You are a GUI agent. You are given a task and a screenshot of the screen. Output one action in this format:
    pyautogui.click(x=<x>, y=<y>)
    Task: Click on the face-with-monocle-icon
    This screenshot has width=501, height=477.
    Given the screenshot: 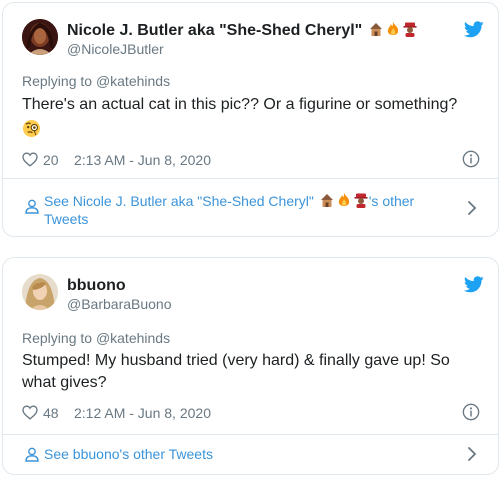 What is the action you would take?
    pyautogui.click(x=31, y=128)
    